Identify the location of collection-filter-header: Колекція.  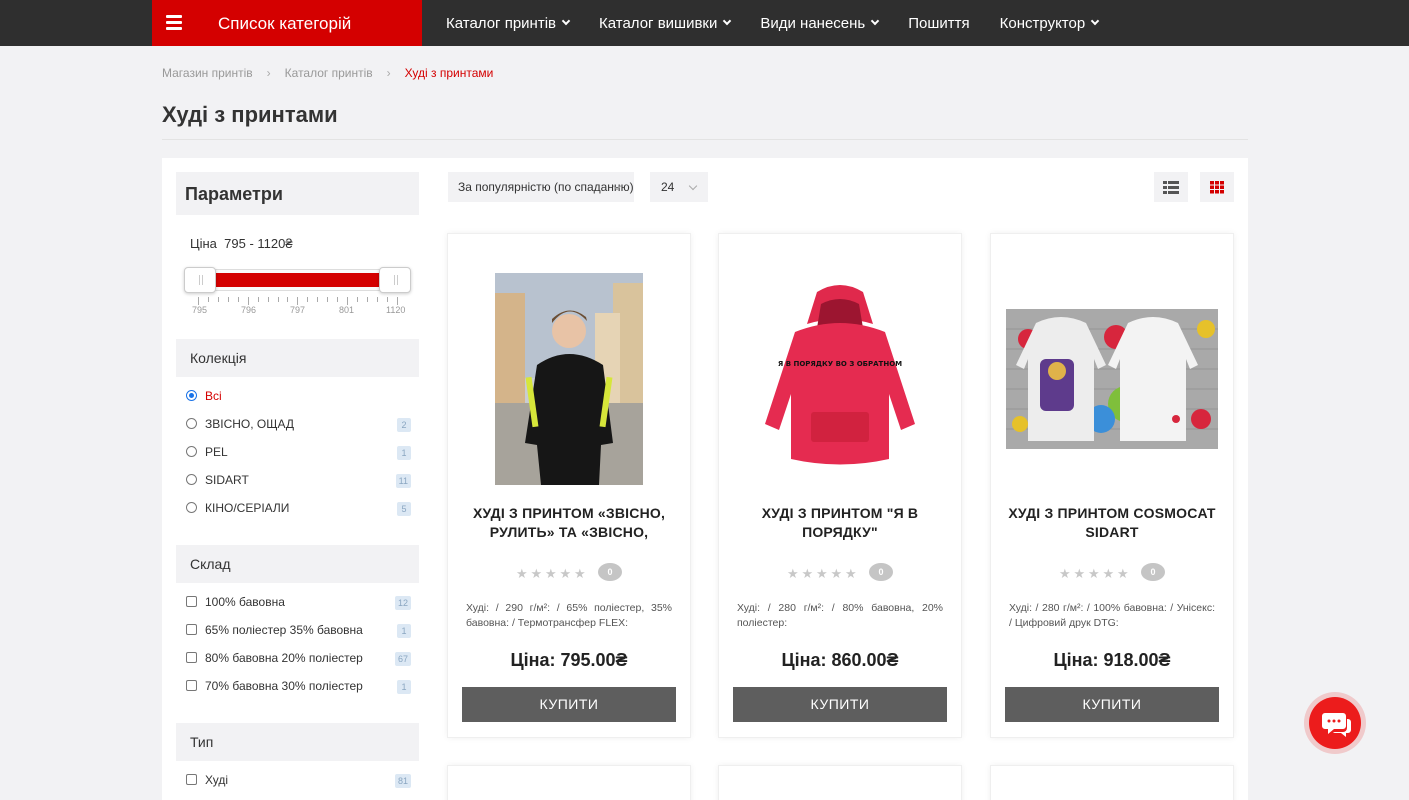
(297, 358).